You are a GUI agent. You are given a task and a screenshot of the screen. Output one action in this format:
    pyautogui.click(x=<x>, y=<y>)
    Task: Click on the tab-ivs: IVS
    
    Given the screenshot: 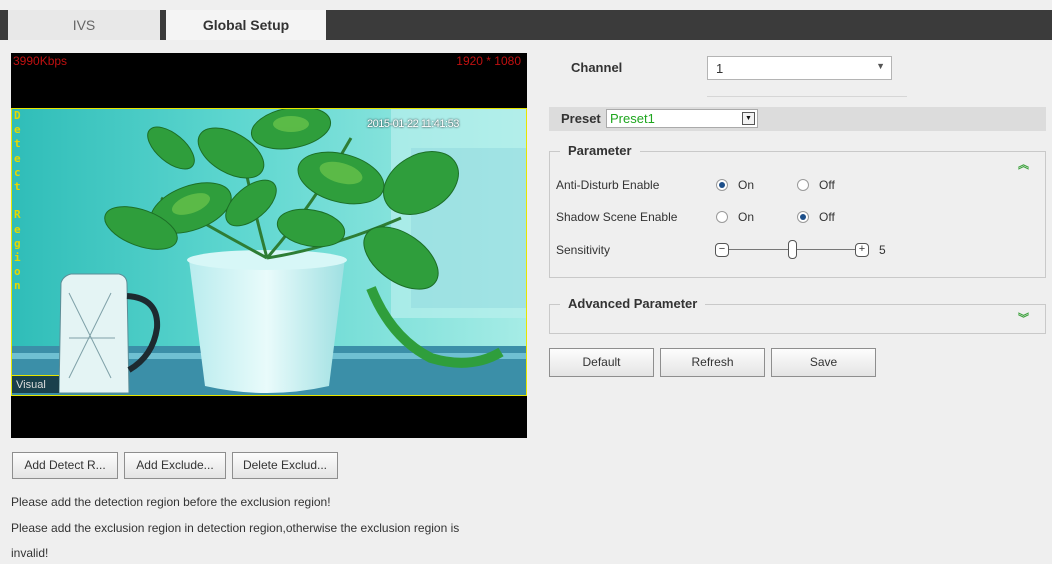 What is the action you would take?
    pyautogui.click(x=84, y=25)
    